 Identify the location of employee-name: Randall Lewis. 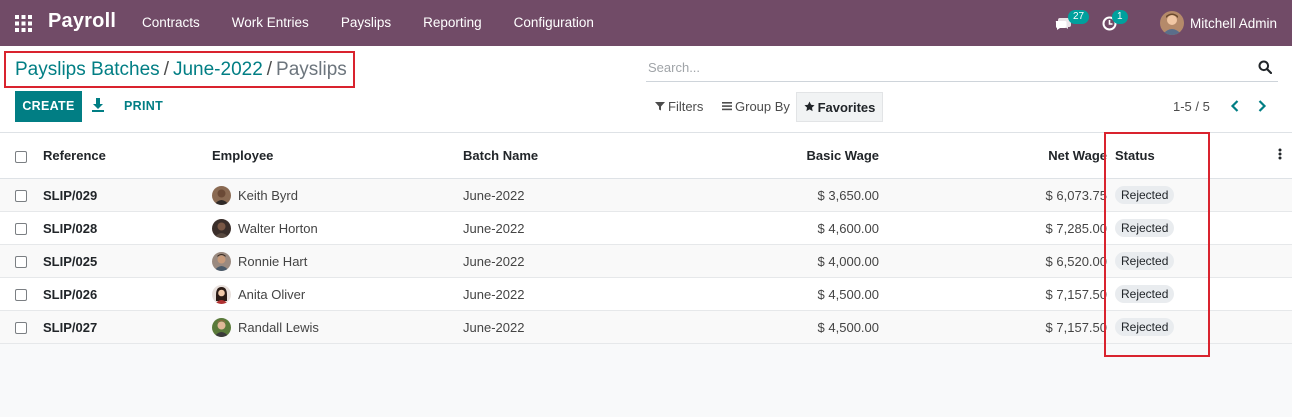
(278, 327).